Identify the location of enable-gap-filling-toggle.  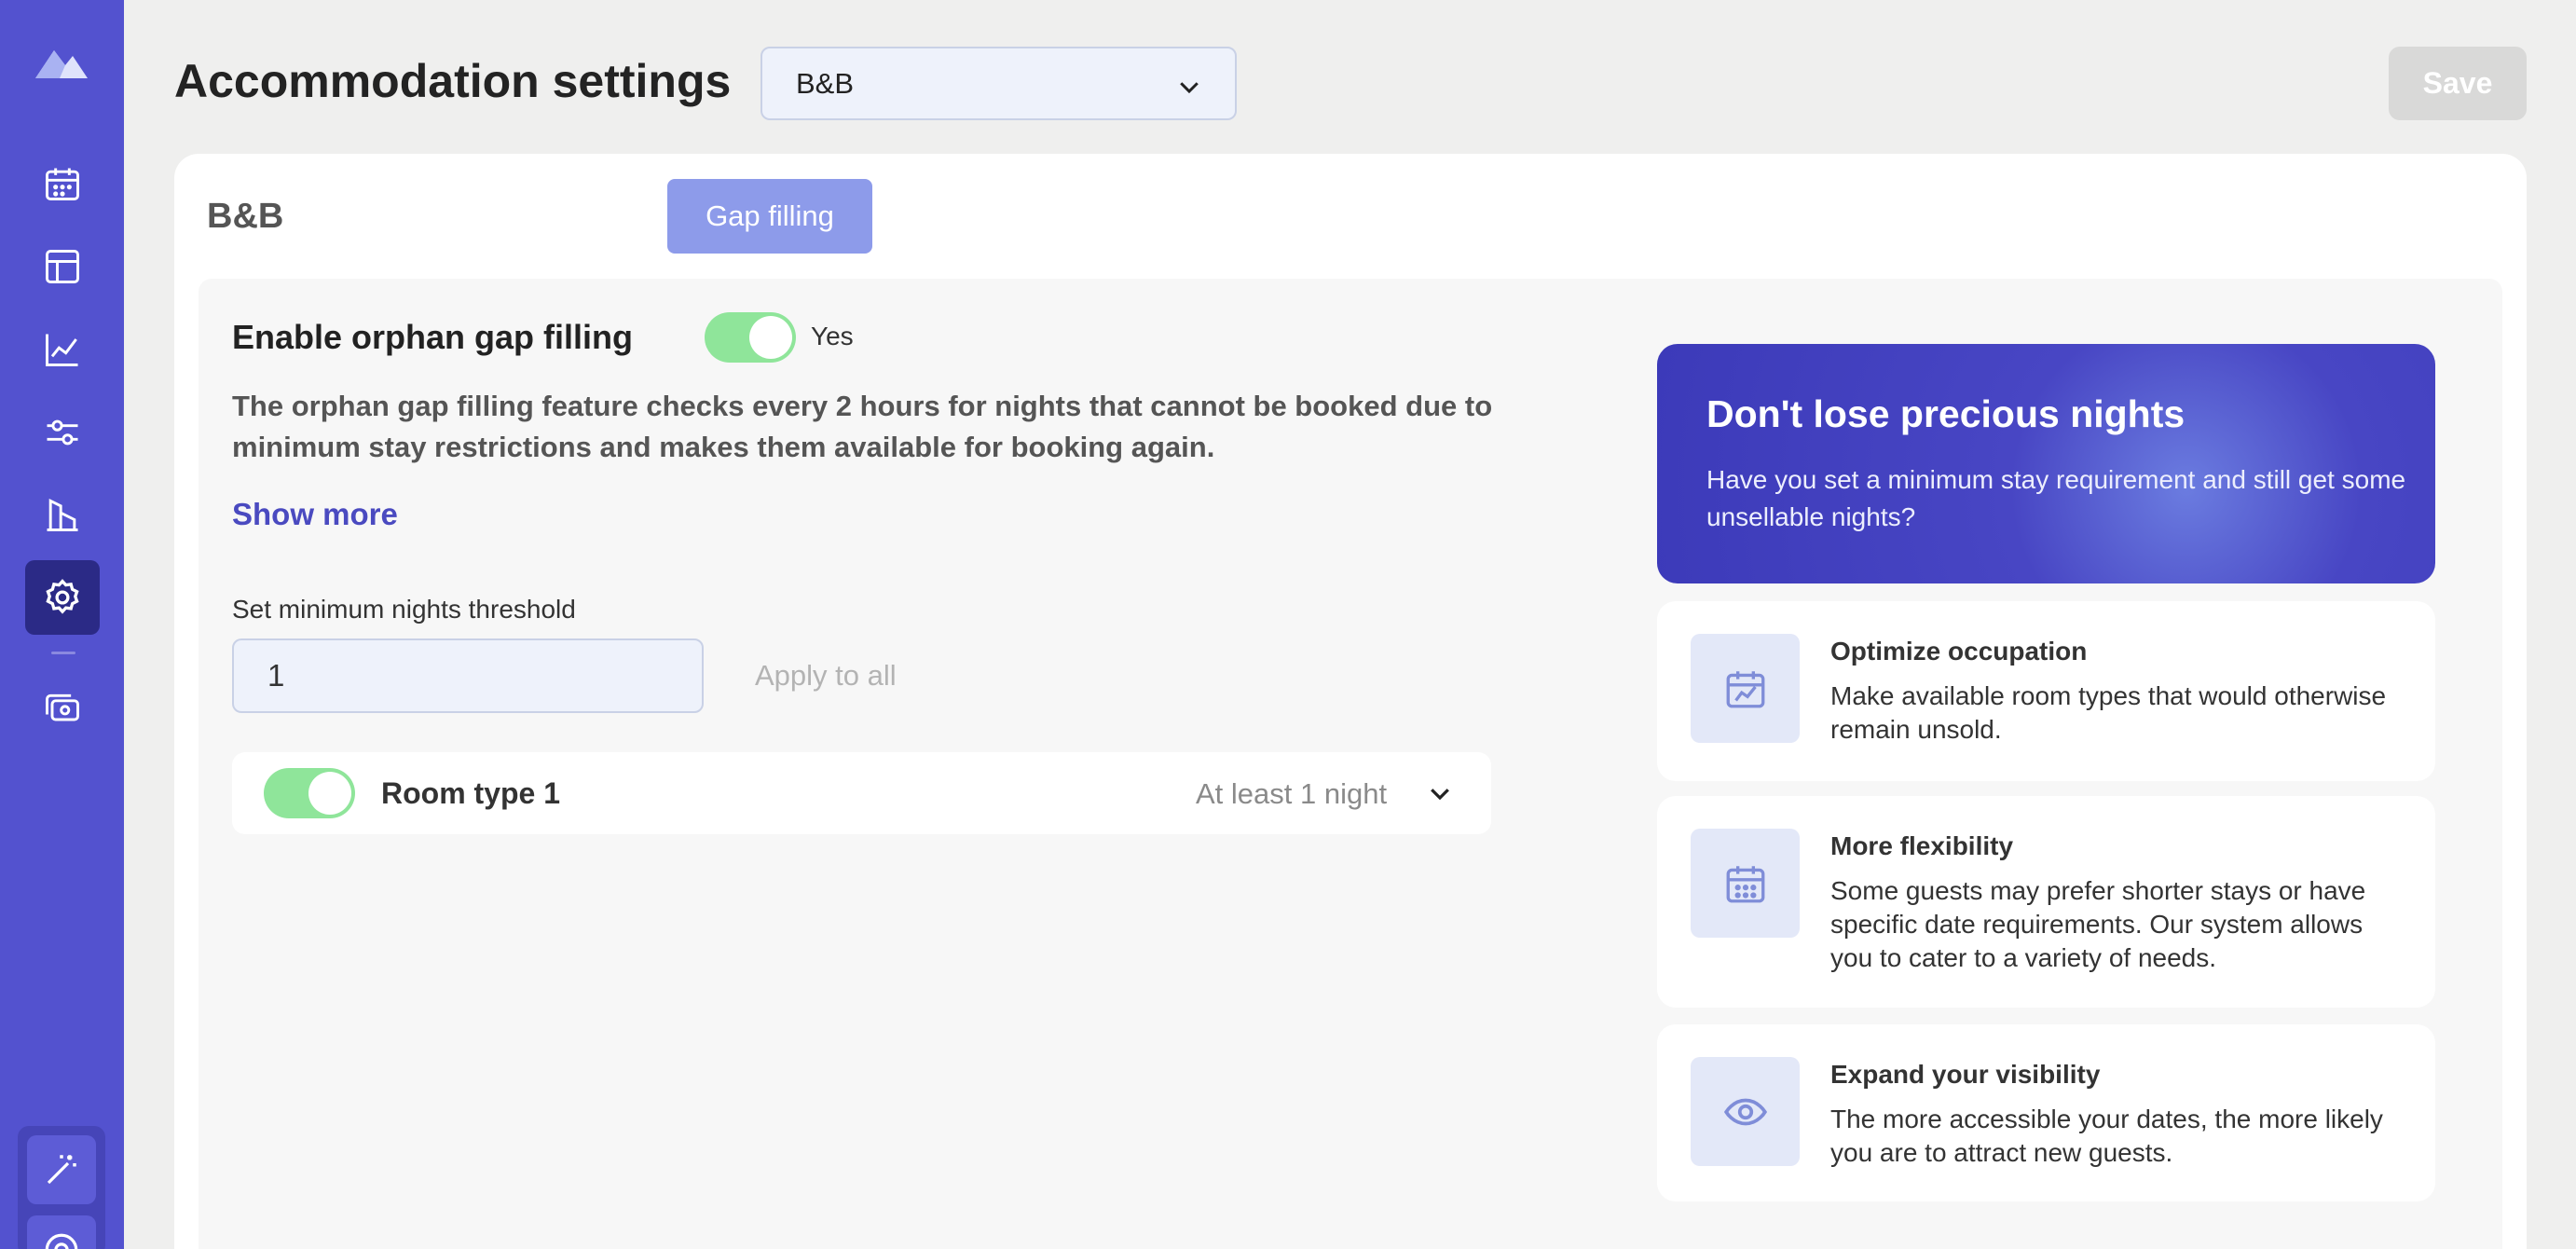
(750, 338).